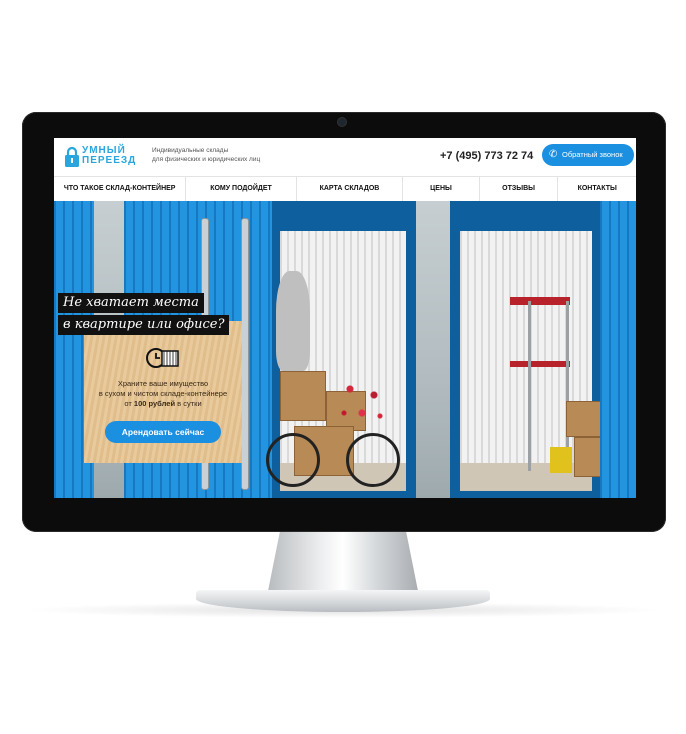 The width and height of the screenshot is (686, 734). Describe the element at coordinates (154, 403) in the screenshot. I see `price-value: 100 рублей` at that location.